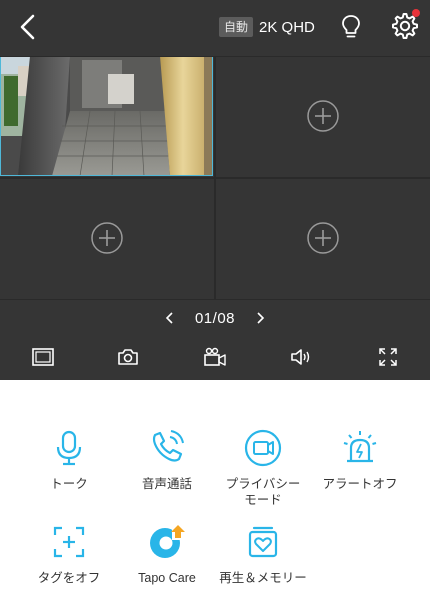 This screenshot has width=430, height=600. I want to click on alarm-off-label: アラートオフ, so click(360, 484).